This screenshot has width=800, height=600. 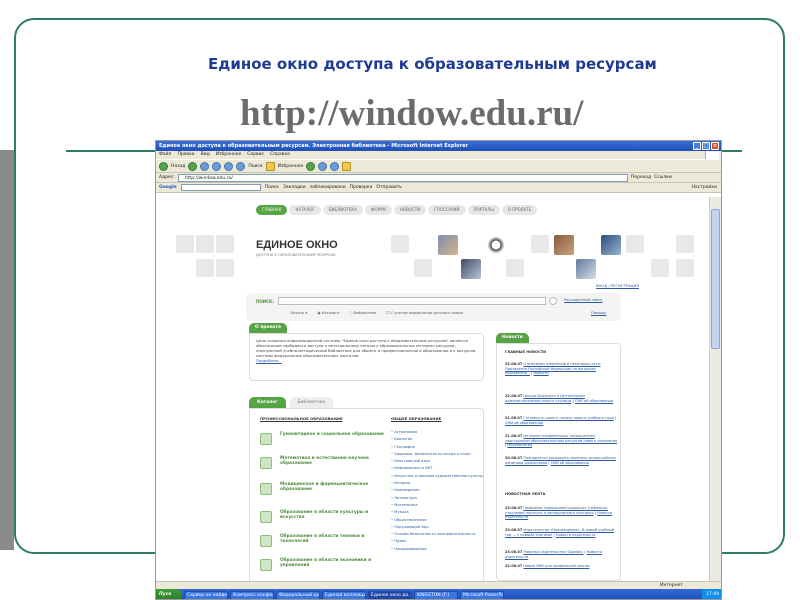 I want to click on menu-file: Файл, so click(x=165, y=155).